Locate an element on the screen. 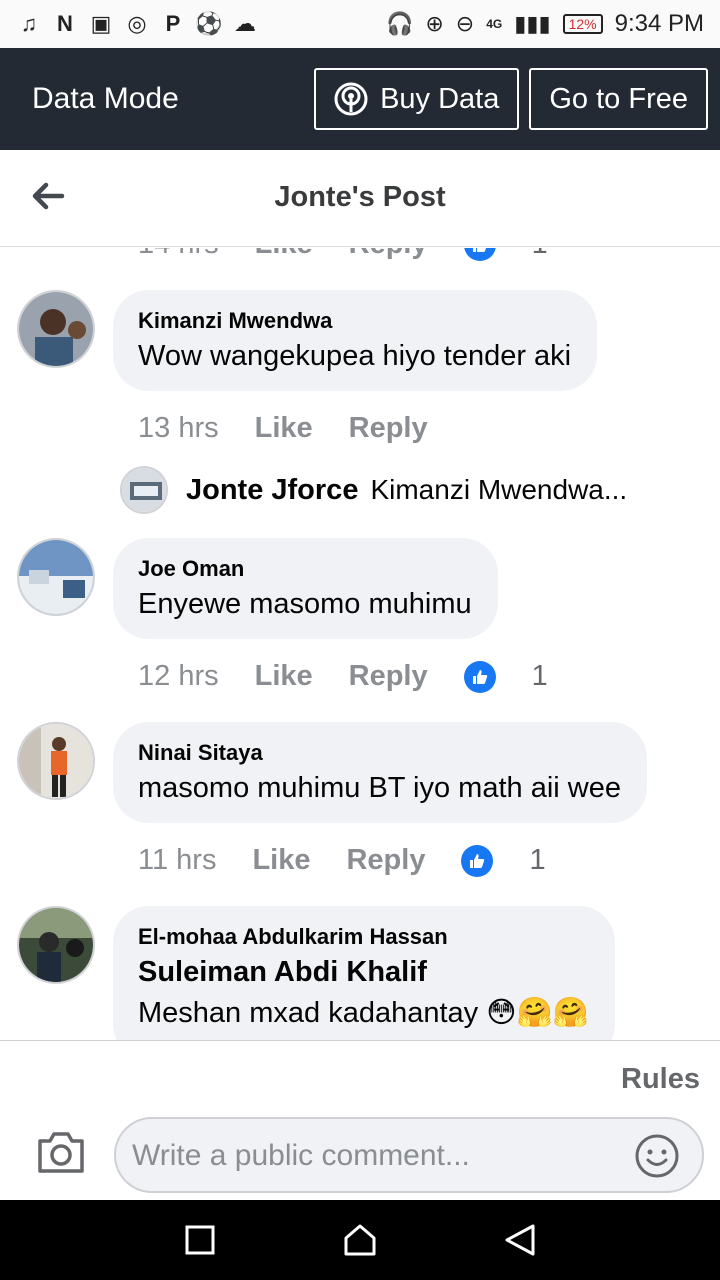 The width and height of the screenshot is (720, 1280). comment-time: 11 hrs is located at coordinates (177, 860).